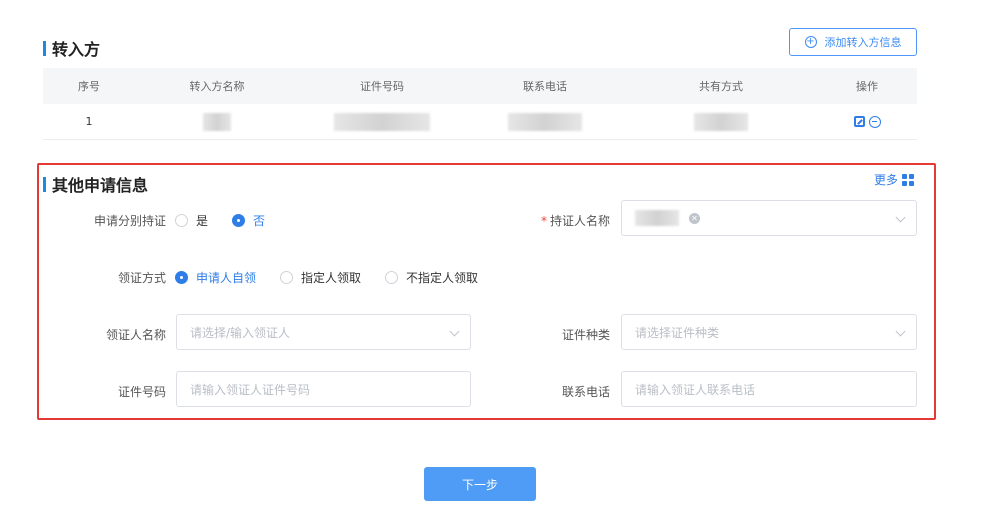 Image resolution: width=1000 pixels, height=515 pixels. Describe the element at coordinates (657, 218) in the screenshot. I see `holder-tag-redacted` at that location.